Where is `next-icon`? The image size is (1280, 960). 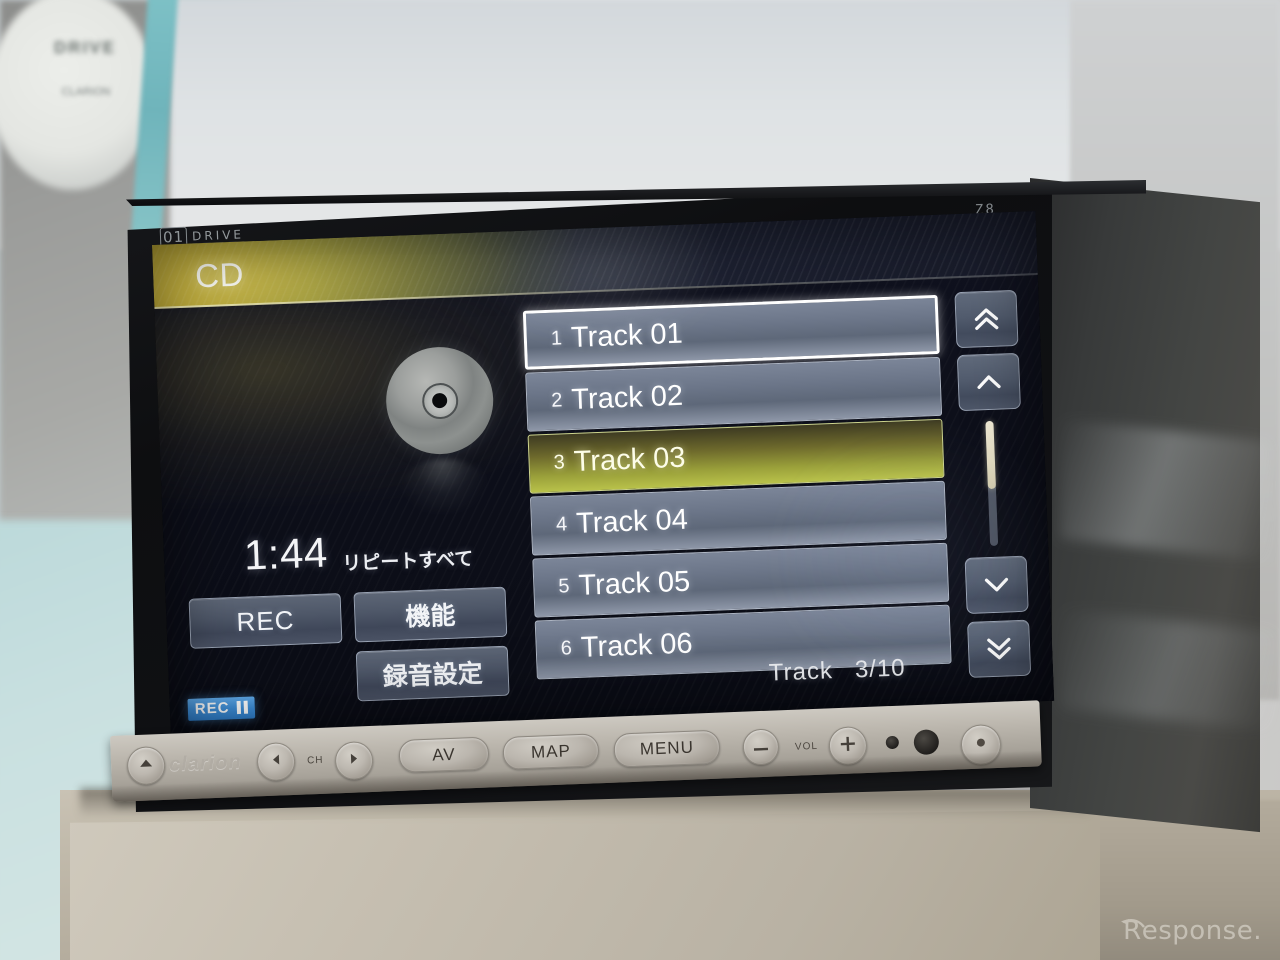 next-icon is located at coordinates (354, 760).